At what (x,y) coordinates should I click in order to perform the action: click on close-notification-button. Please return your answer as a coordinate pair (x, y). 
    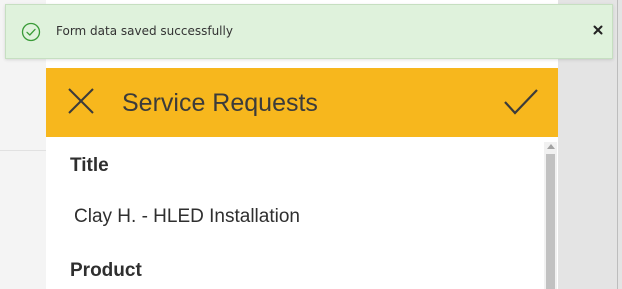
    Looking at the image, I should click on (598, 30).